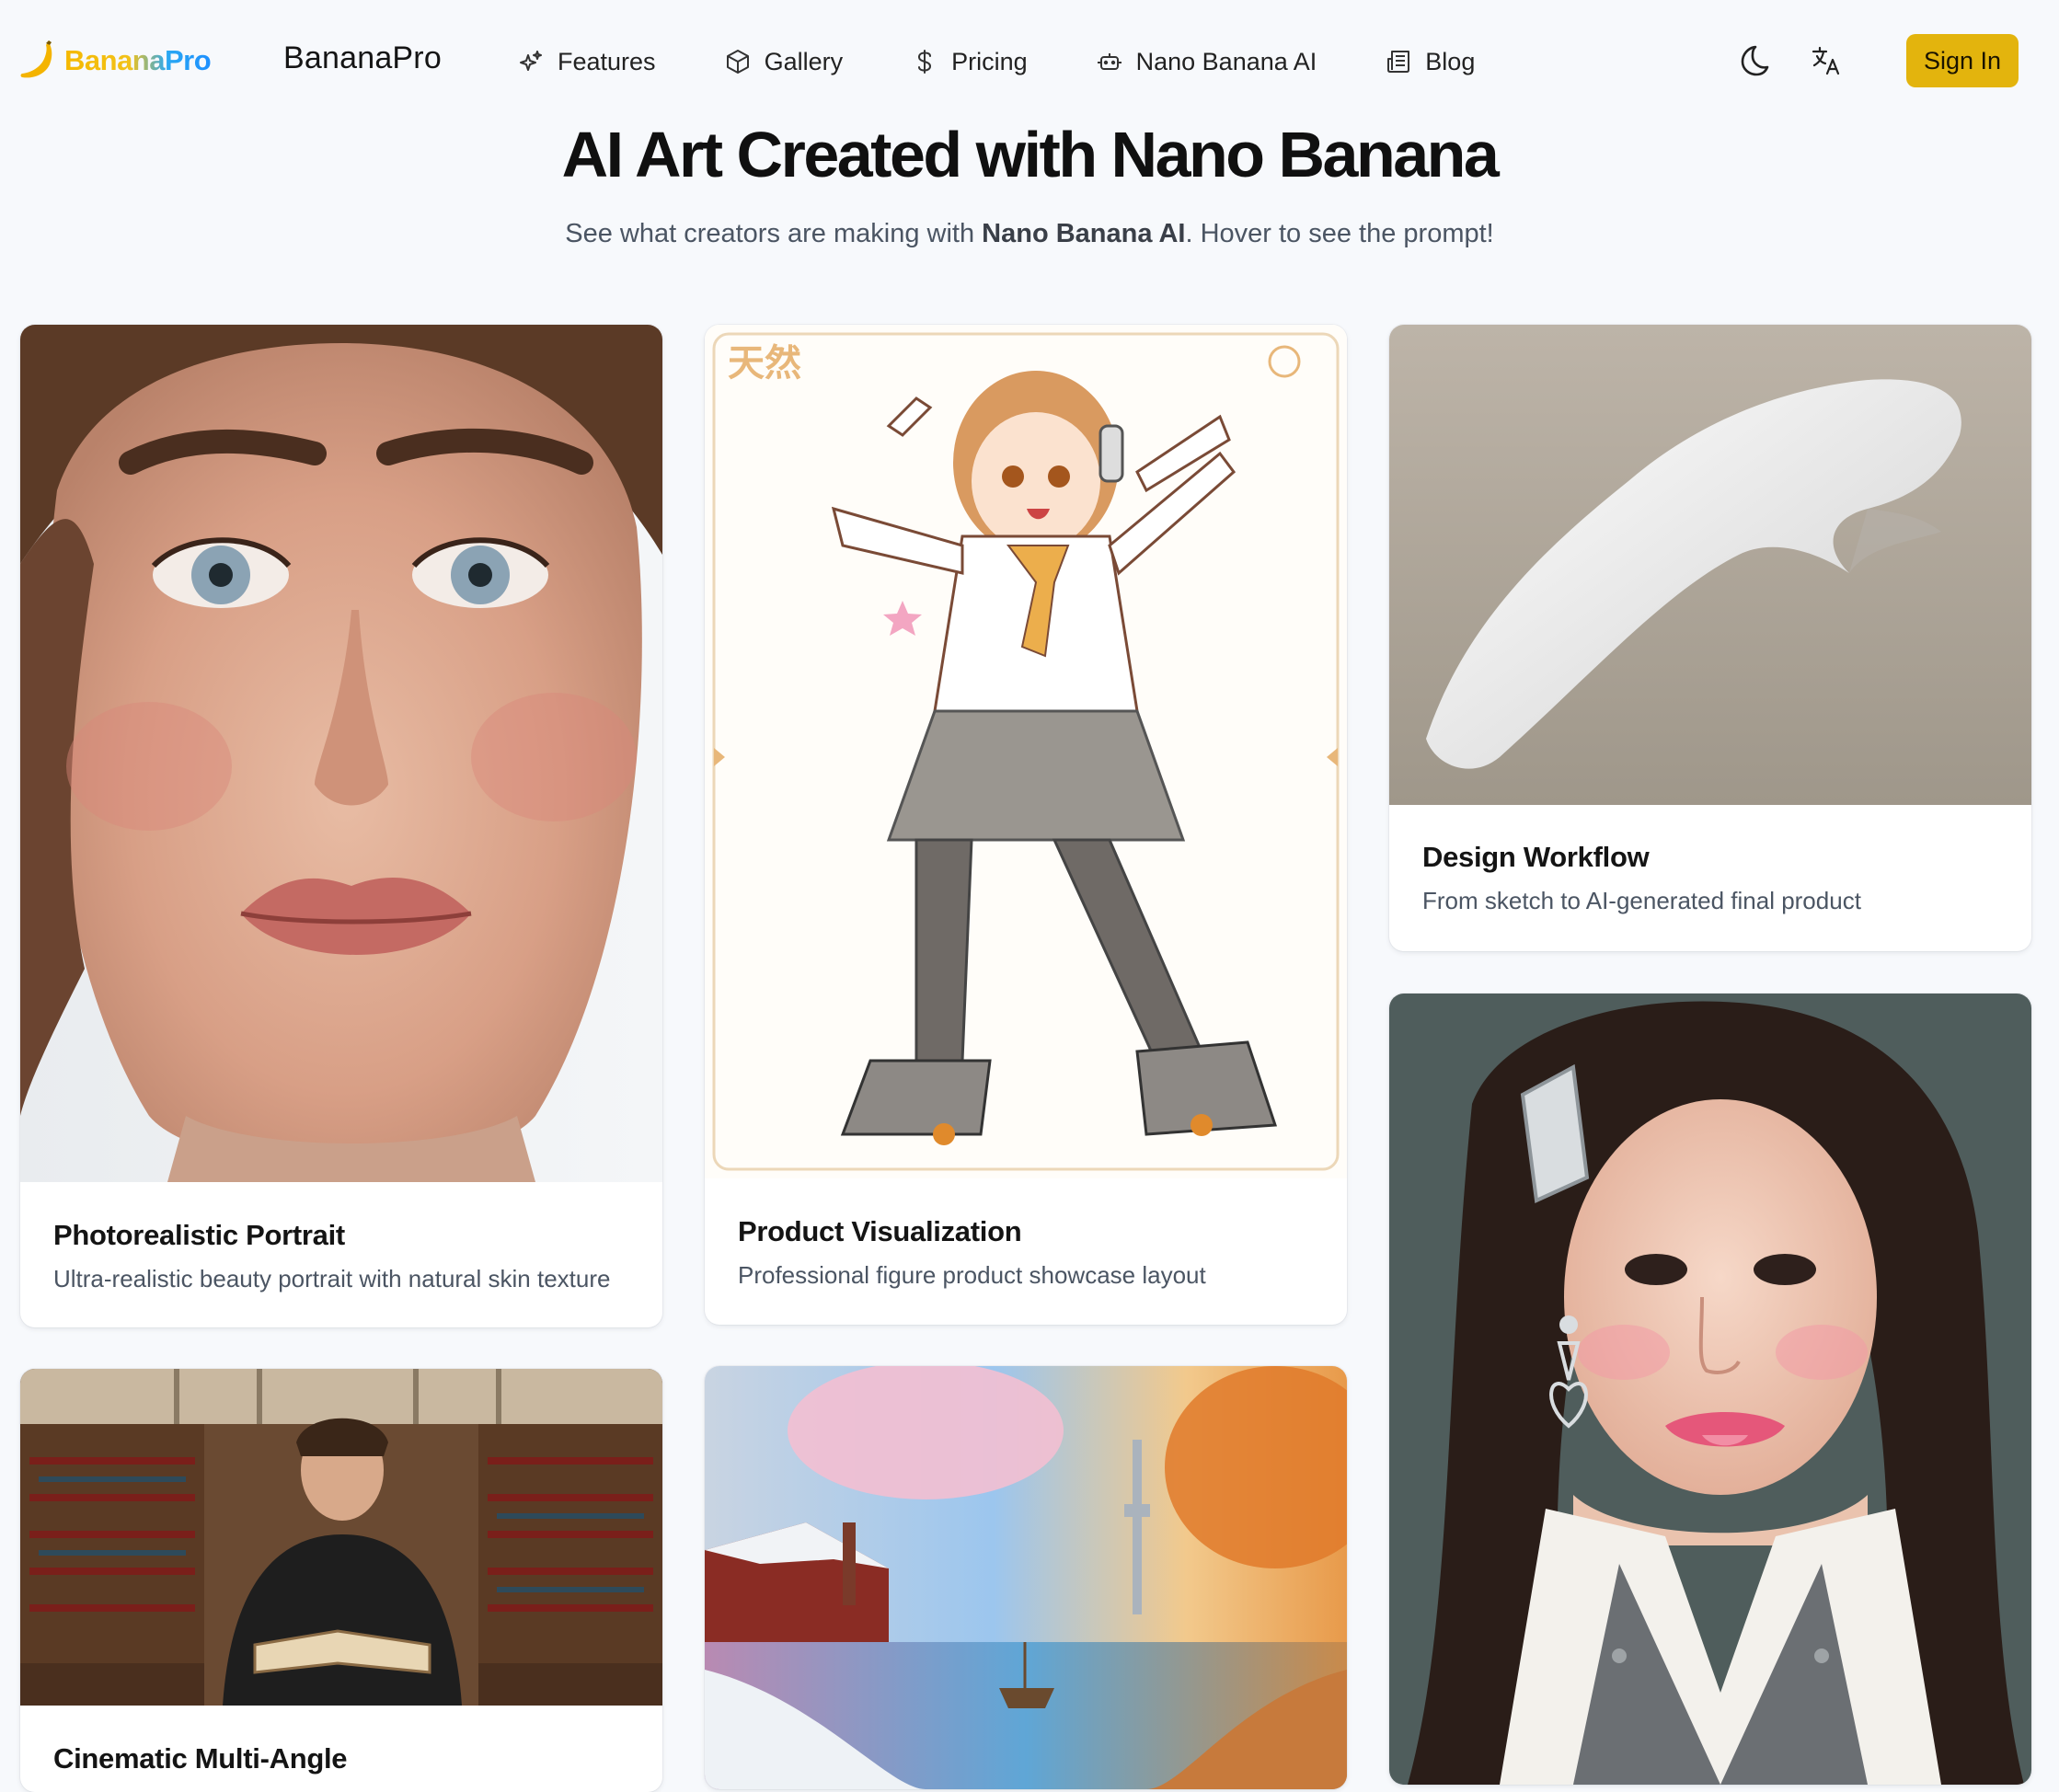 The height and width of the screenshot is (1792, 2059). I want to click on cube-icon, so click(737, 62).